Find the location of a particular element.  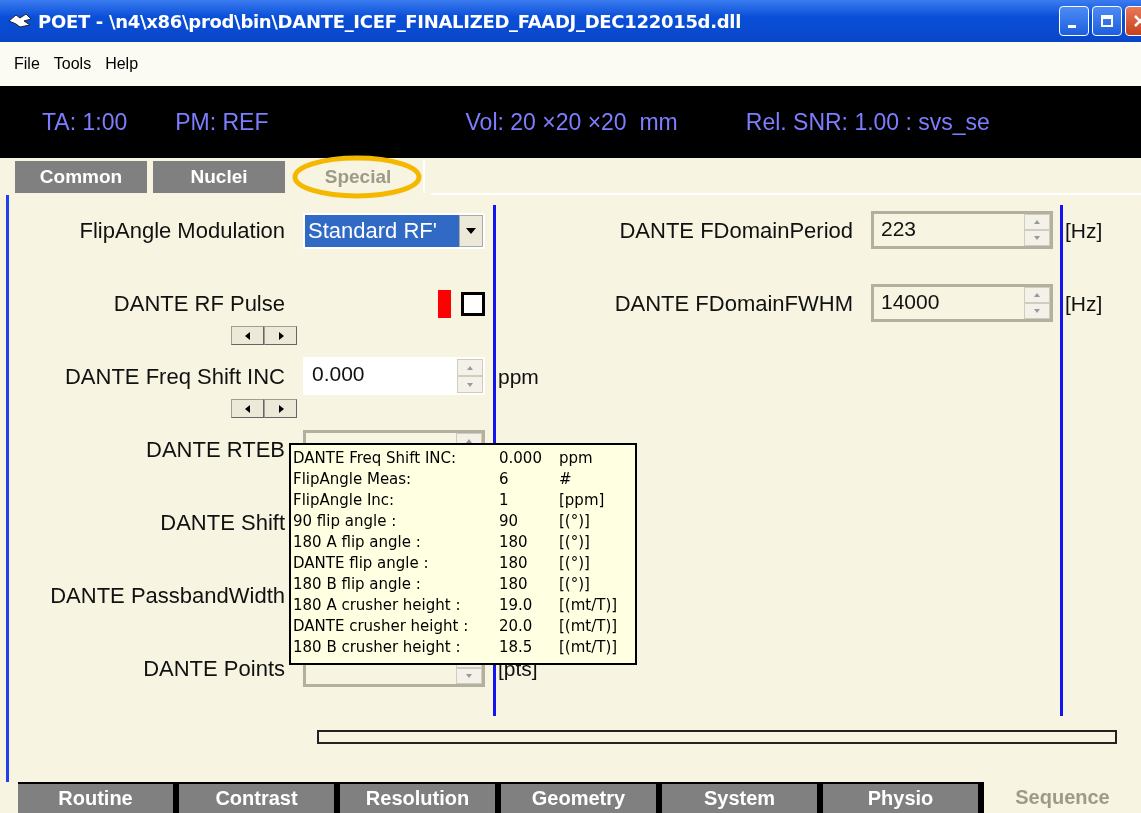

tooltip-unit: [ppm] is located at coordinates (582, 499).